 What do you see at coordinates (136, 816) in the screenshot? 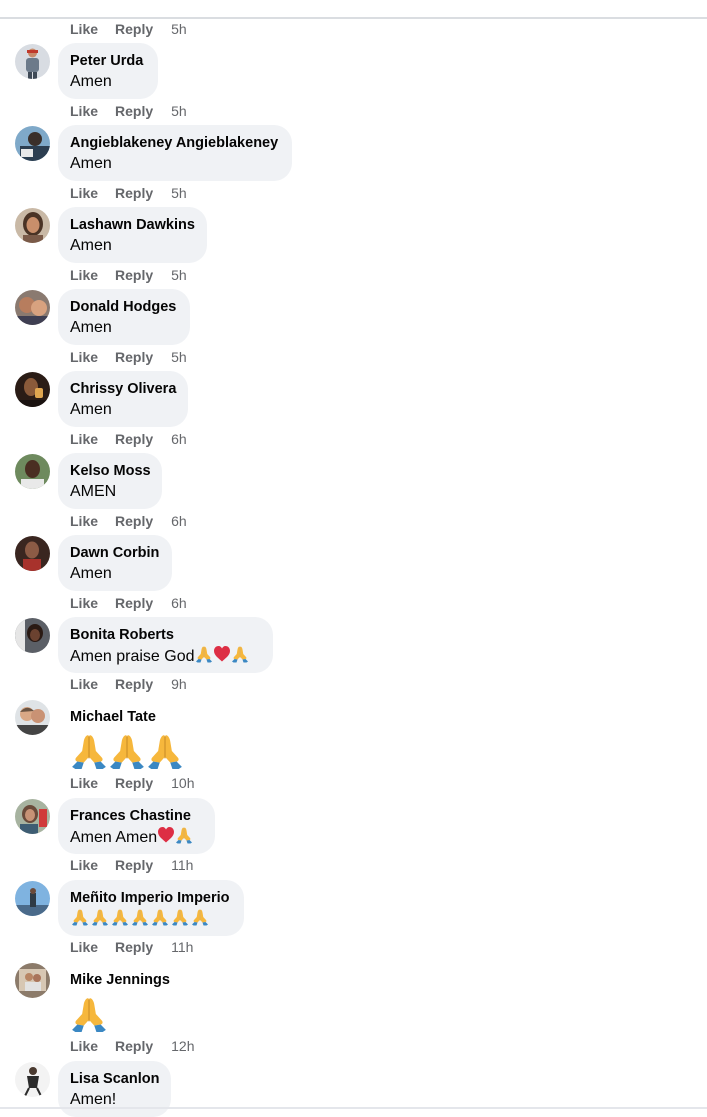
I see `comment-author: Frances Chastine` at bounding box center [136, 816].